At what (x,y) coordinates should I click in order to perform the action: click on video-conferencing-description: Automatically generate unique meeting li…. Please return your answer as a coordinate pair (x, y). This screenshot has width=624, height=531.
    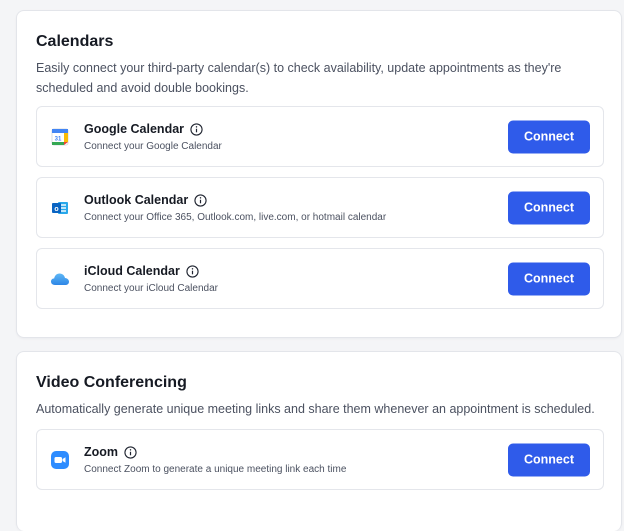
    Looking at the image, I should click on (315, 409).